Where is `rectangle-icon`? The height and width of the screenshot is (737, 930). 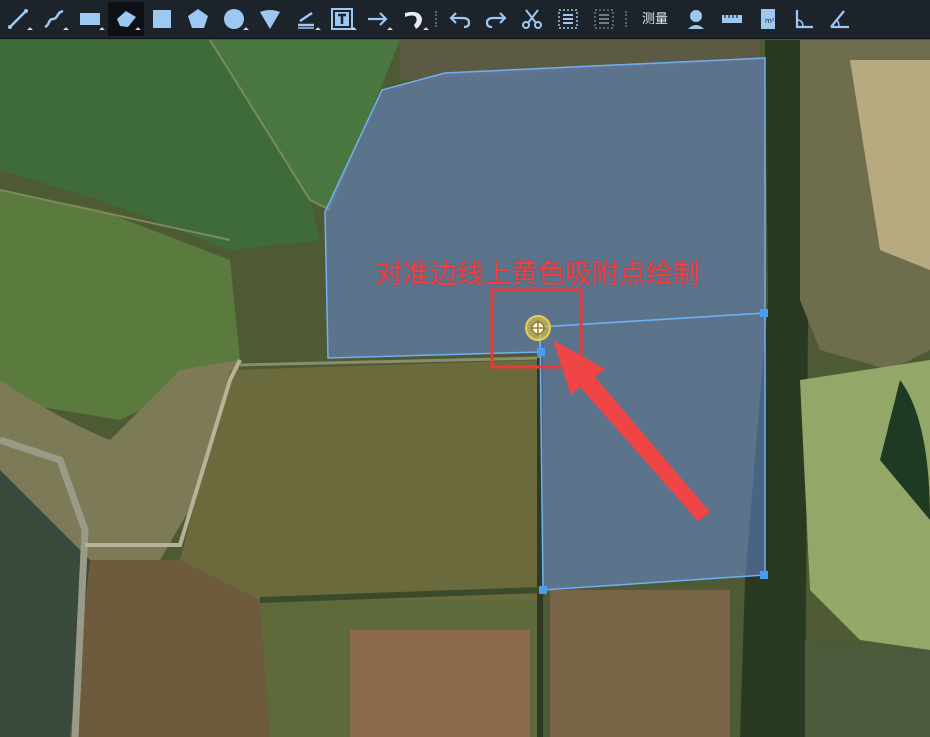
rectangle-icon is located at coordinates (90, 19).